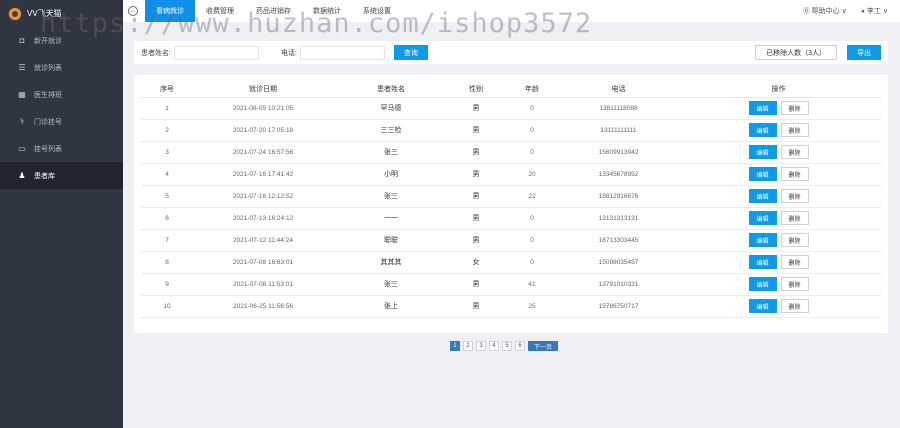 The width and height of the screenshot is (900, 428). I want to click on column-header: 患者姓名, so click(391, 89).